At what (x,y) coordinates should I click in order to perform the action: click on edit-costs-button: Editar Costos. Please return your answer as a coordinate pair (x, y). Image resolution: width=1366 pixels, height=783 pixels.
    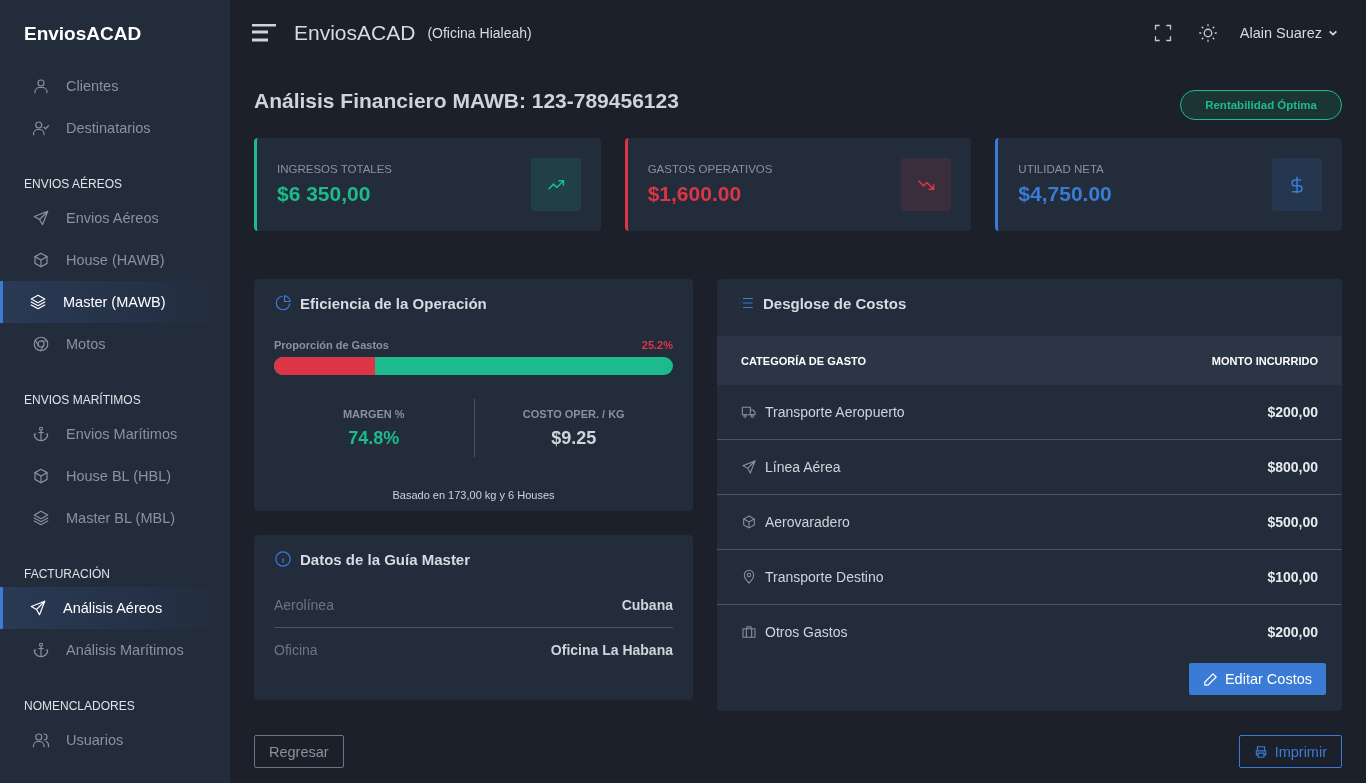
    Looking at the image, I should click on (1257, 679).